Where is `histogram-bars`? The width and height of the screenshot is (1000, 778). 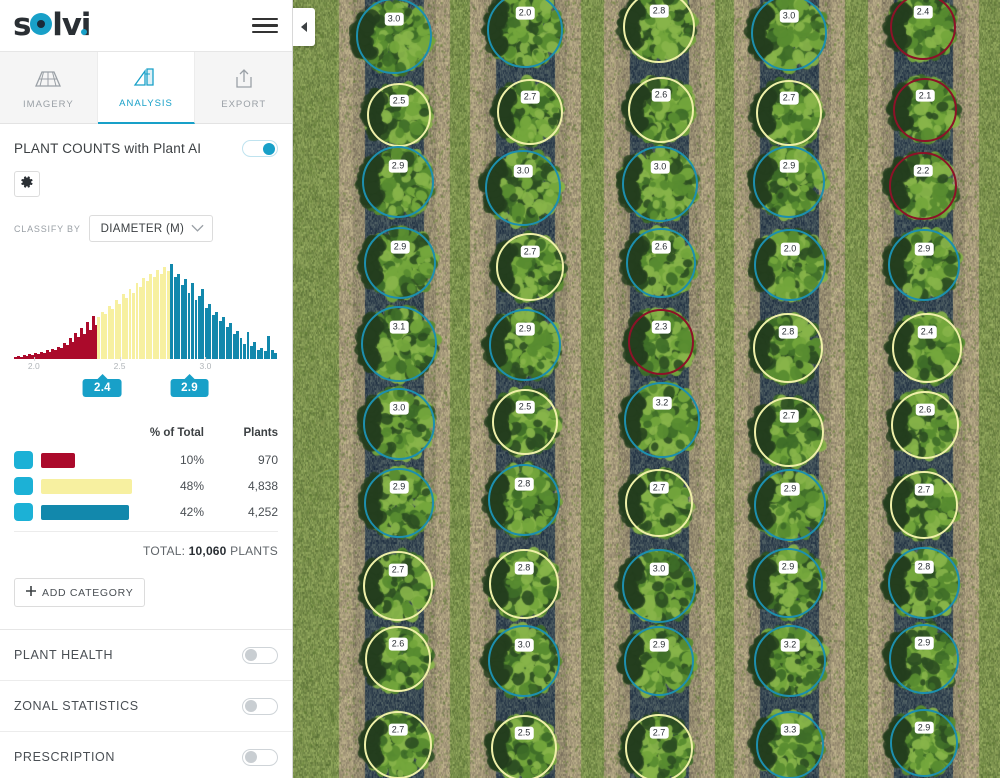
histogram-bars is located at coordinates (146, 311).